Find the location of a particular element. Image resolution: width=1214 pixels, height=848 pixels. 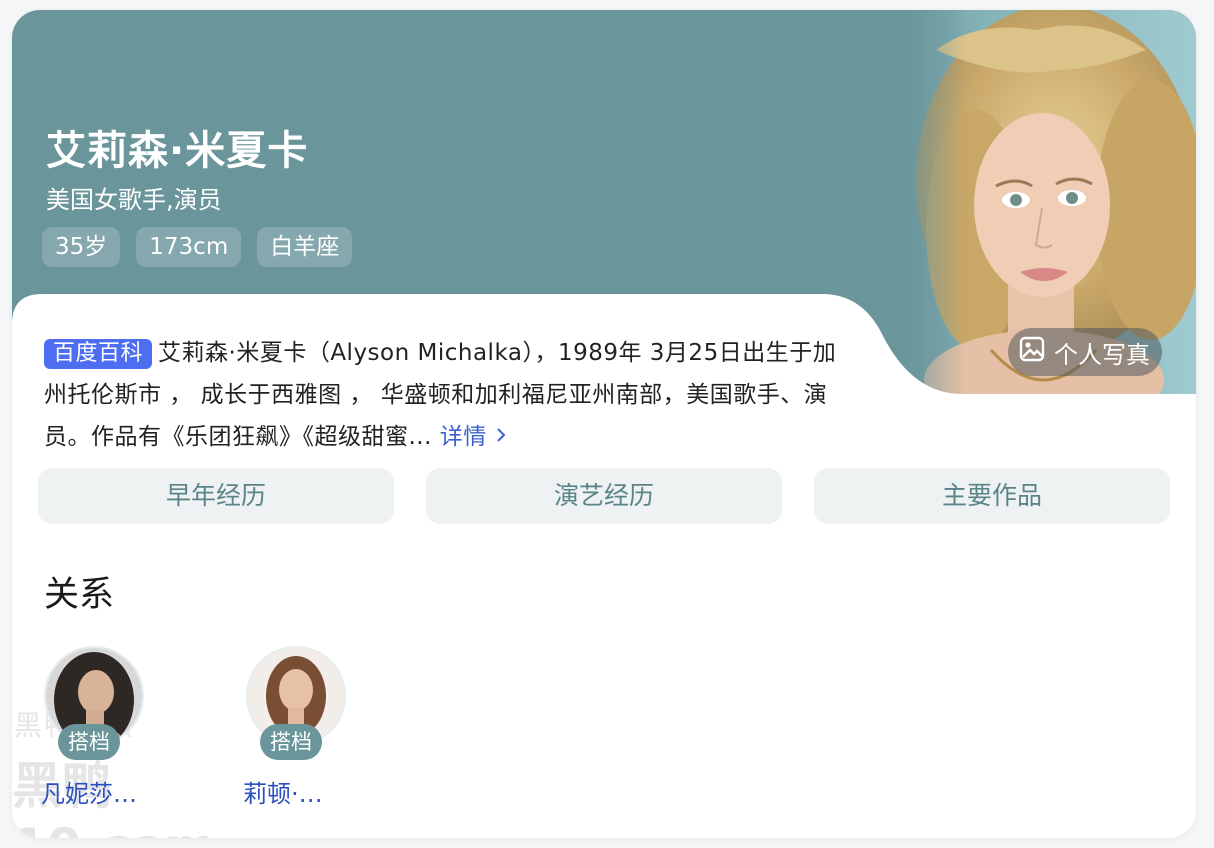

zodiac-tag: 白羊座 is located at coordinates (305, 247).